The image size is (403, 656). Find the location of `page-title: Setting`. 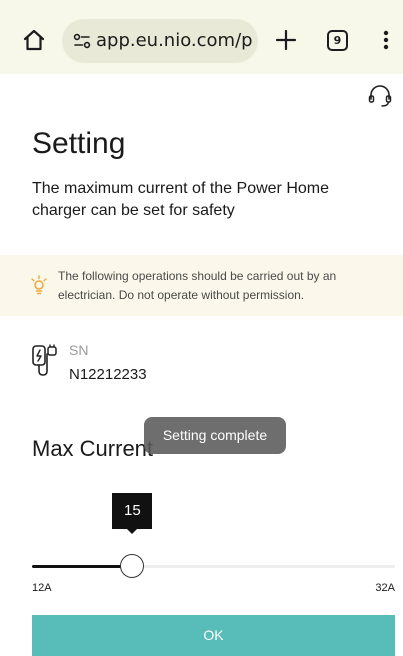

page-title: Setting is located at coordinates (79, 143).